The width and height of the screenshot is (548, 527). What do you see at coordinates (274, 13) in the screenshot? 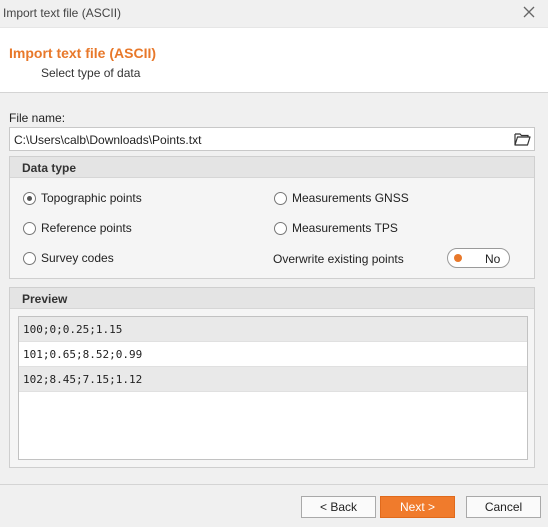
I see `title-bar: Import text file (ASCII)` at bounding box center [274, 13].